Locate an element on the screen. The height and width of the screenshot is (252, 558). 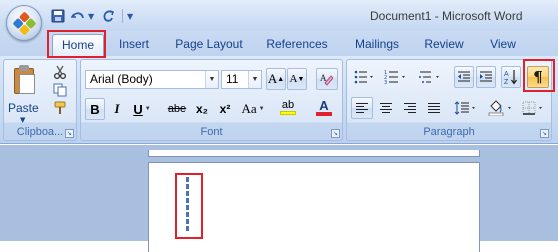
decrease-indent-button is located at coordinates (464, 77).